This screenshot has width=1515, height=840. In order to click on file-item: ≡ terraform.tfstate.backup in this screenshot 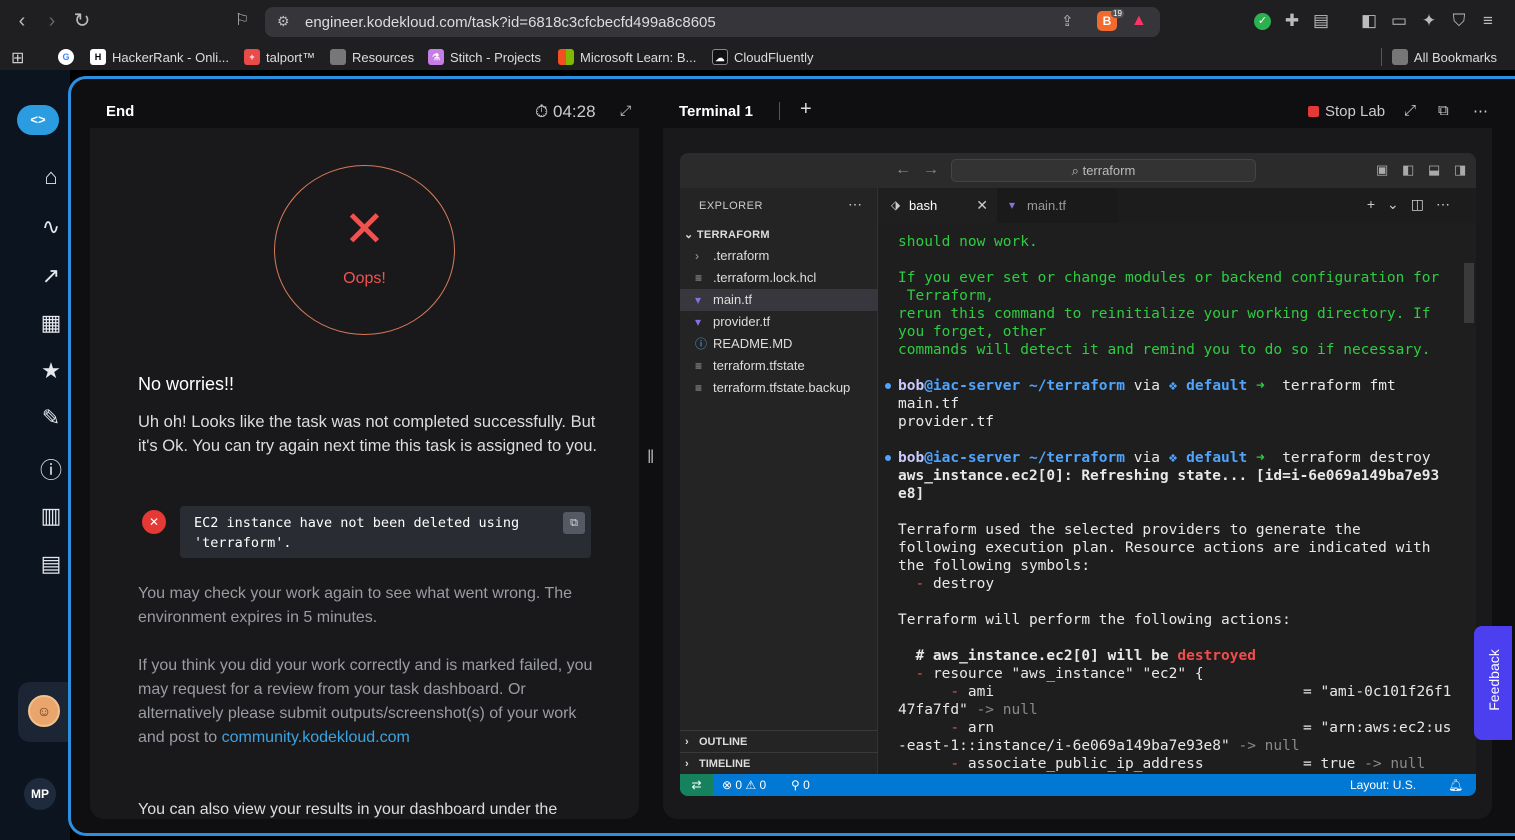, I will do `click(779, 388)`.